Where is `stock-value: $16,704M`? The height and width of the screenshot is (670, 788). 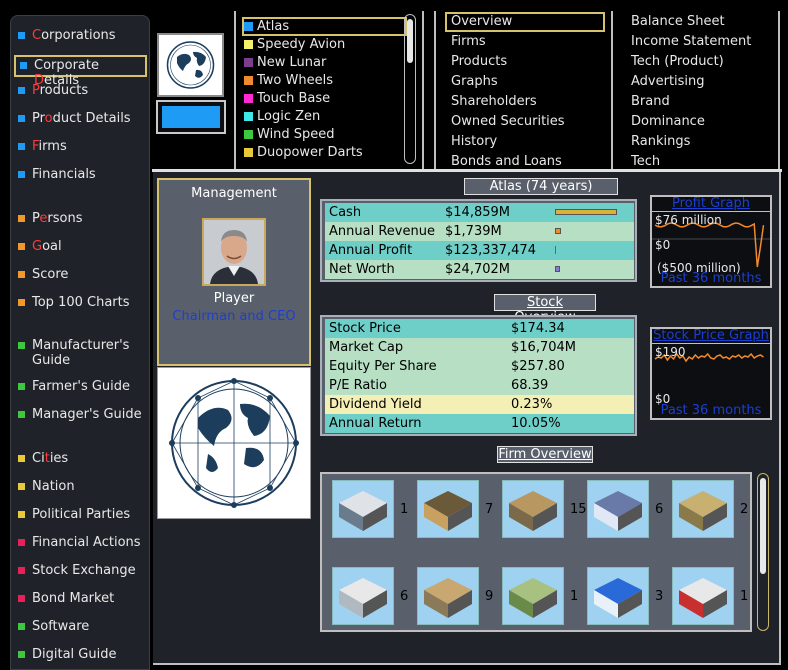 stock-value: $16,704M is located at coordinates (543, 347).